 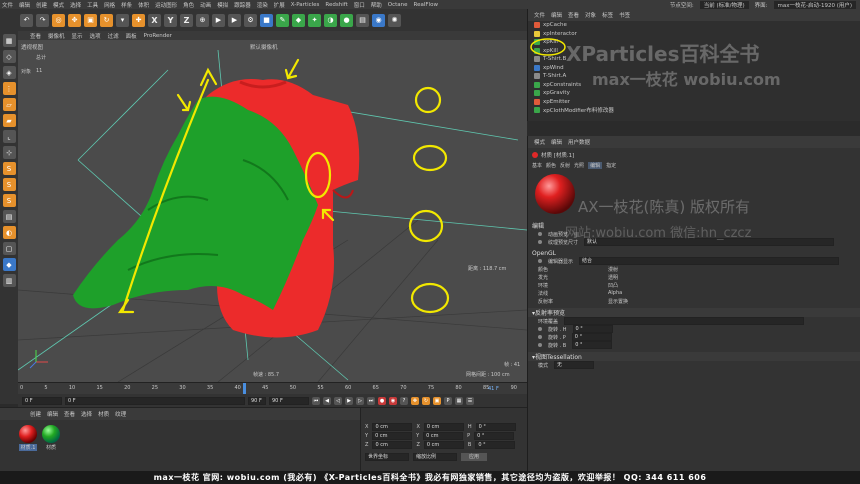 I want to click on mm-menu-select: 选择, so click(x=86, y=414).